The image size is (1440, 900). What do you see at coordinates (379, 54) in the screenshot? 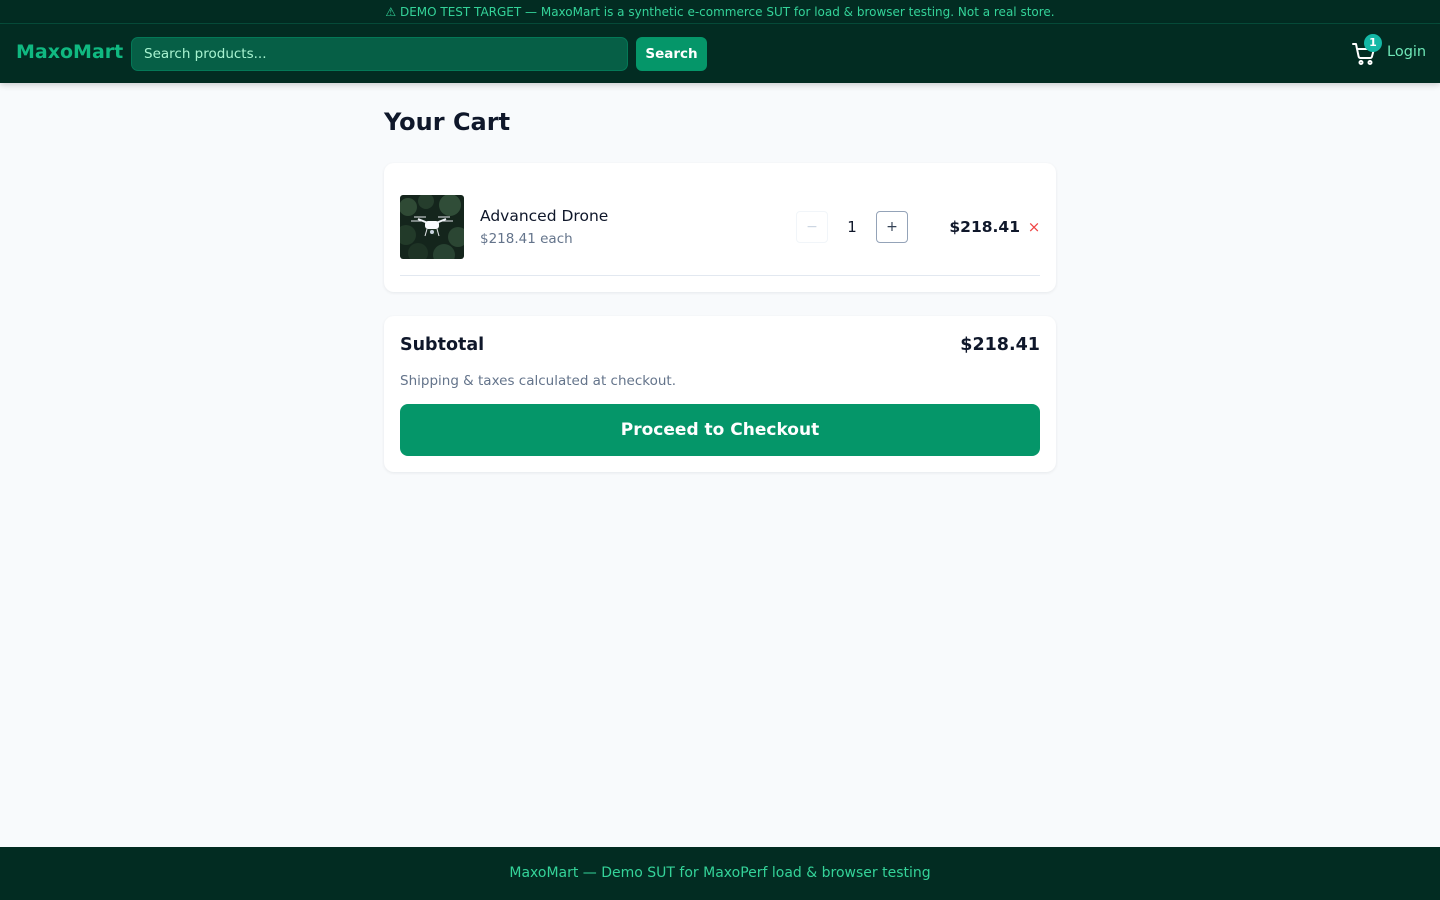
I see `search-input` at bounding box center [379, 54].